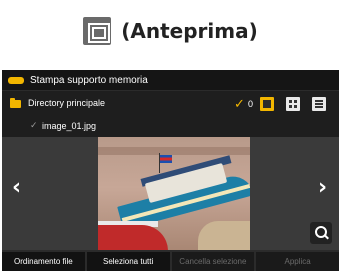 The image size is (341, 271). I want to click on sort-files-button: Ordinamento file, so click(43, 261).